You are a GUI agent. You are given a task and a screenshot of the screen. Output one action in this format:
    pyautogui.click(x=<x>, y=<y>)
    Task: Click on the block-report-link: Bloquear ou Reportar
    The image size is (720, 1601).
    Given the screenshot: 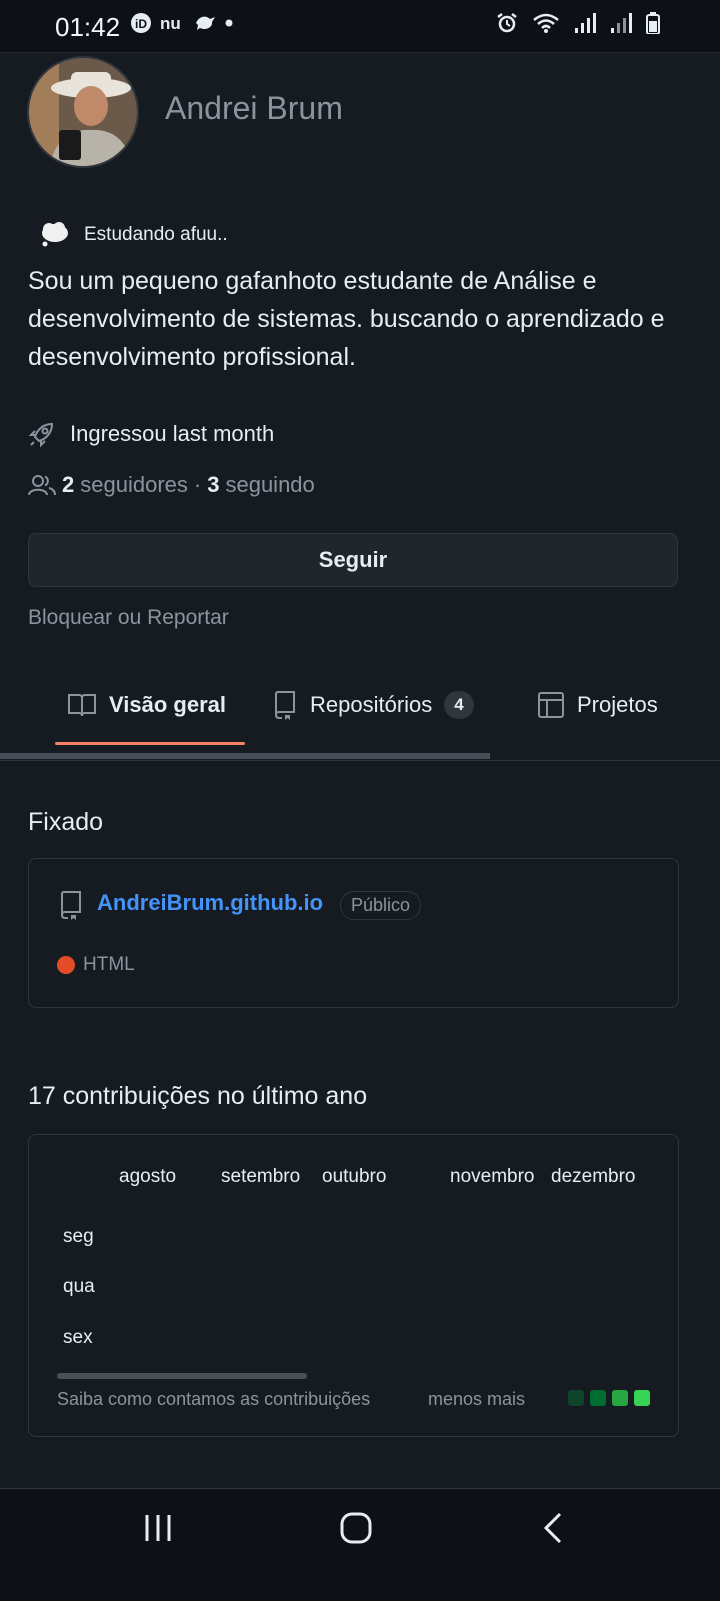 What is the action you would take?
    pyautogui.click(x=128, y=618)
    